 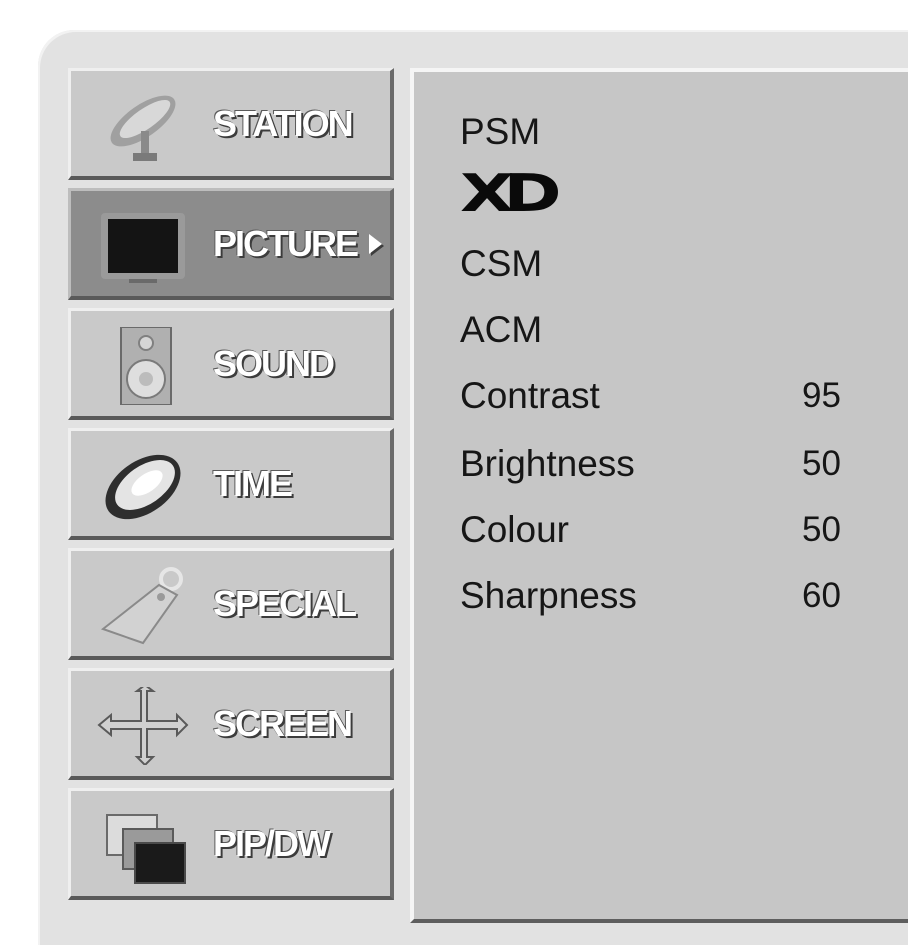 I want to click on contrast-value: 95, so click(x=821, y=395).